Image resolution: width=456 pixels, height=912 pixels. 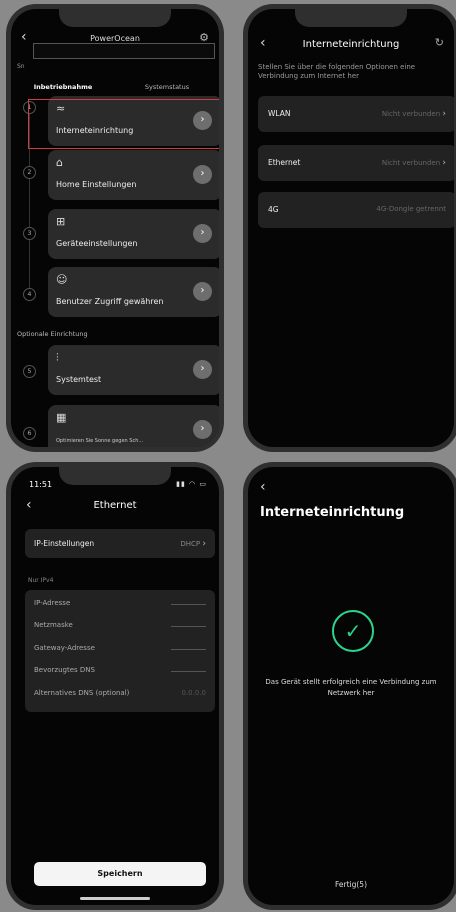 I want to click on field-gateway: Gateway-Adresse, so click(x=120, y=650).